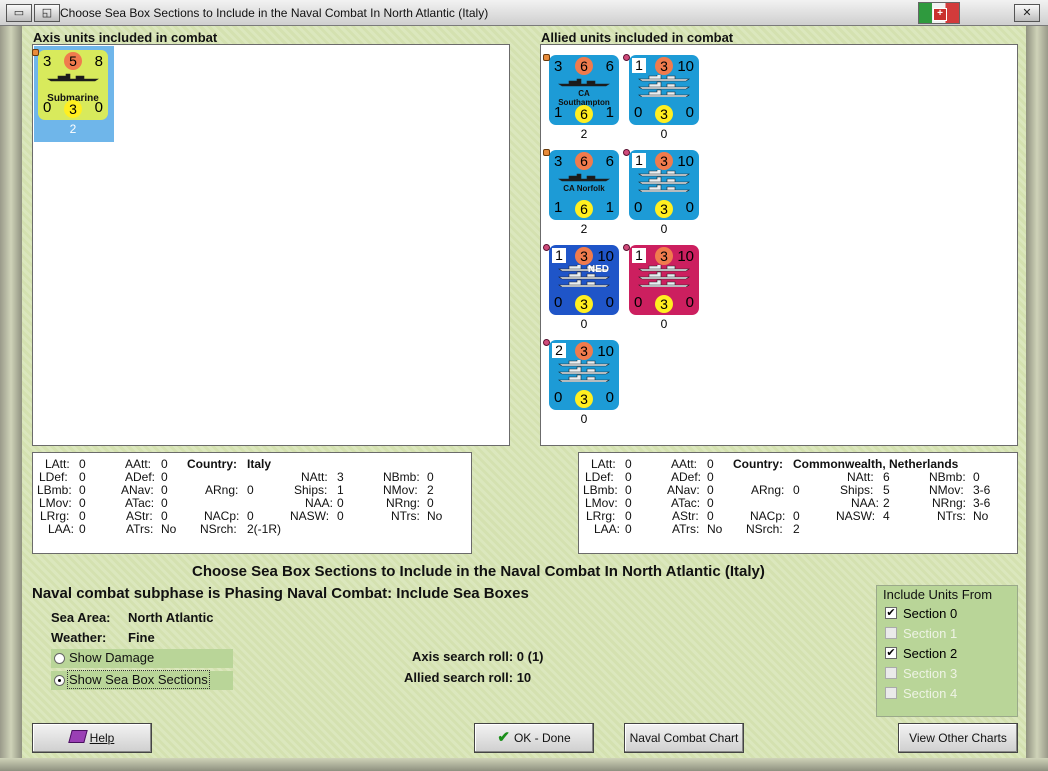  What do you see at coordinates (164, 464) in the screenshot?
I see `stat-value-aatt: 0` at bounding box center [164, 464].